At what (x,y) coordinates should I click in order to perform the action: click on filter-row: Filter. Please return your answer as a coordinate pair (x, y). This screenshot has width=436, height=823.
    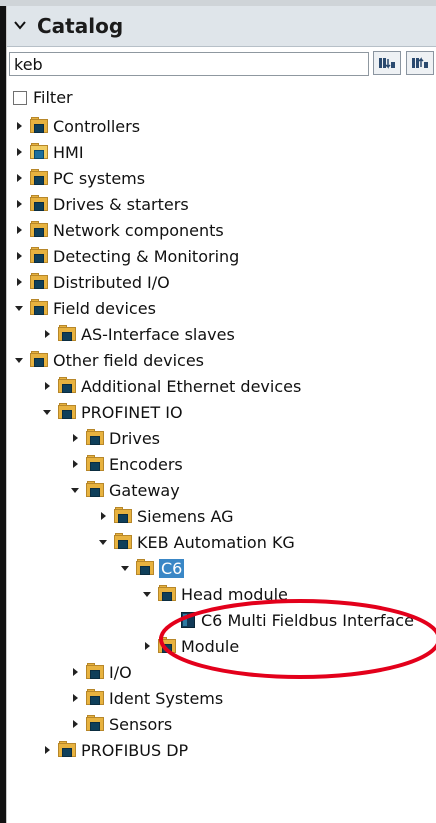
    Looking at the image, I should click on (43, 97).